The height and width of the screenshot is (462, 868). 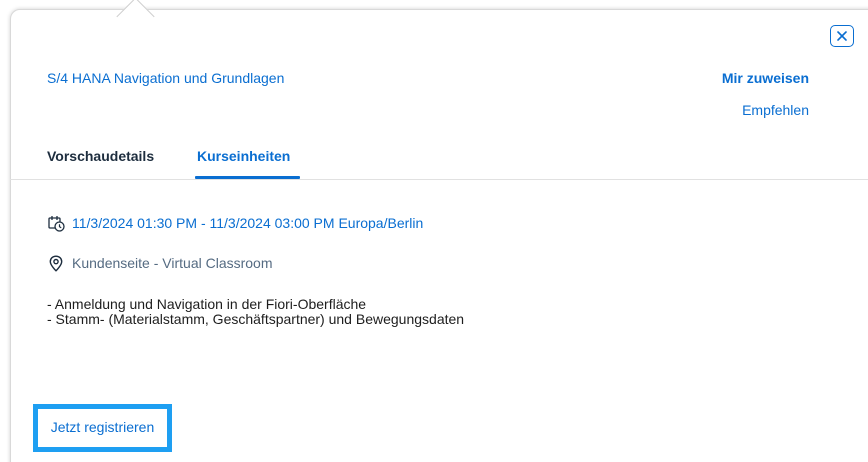 What do you see at coordinates (765, 78) in the screenshot?
I see `assign-to-me-link: Mir zuweisen` at bounding box center [765, 78].